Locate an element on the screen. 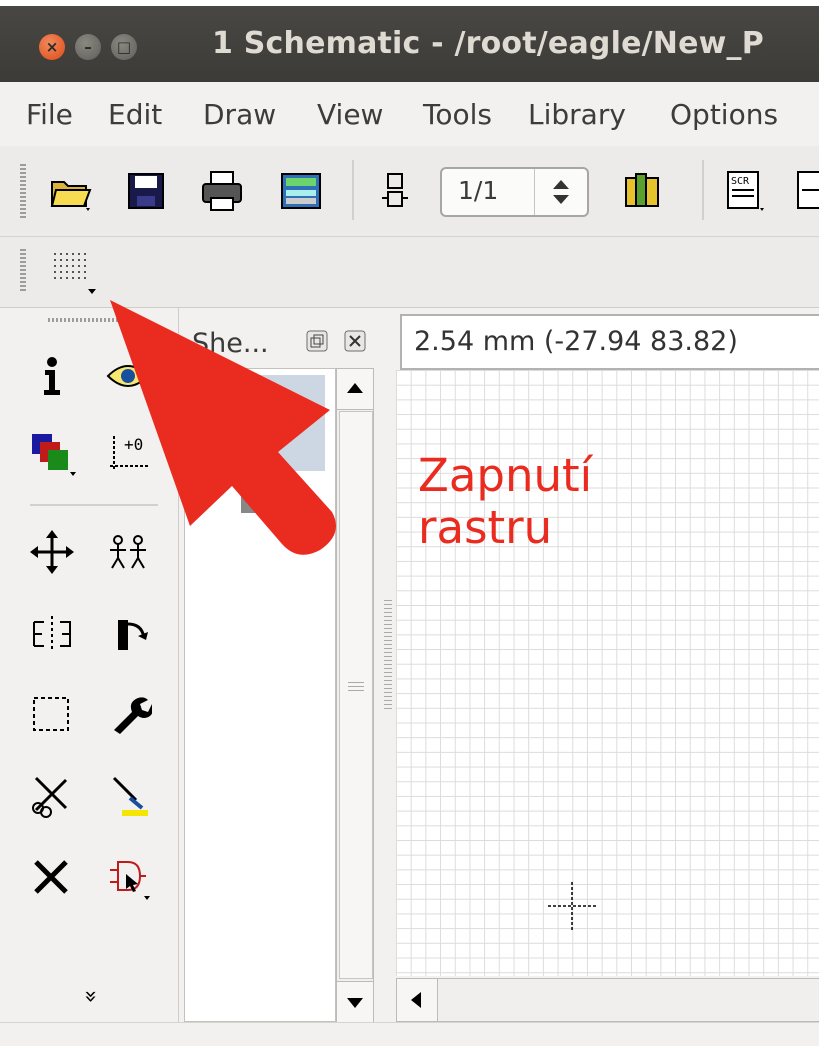 The height and width of the screenshot is (1046, 819). mark-icon: +0 is located at coordinates (128, 454).